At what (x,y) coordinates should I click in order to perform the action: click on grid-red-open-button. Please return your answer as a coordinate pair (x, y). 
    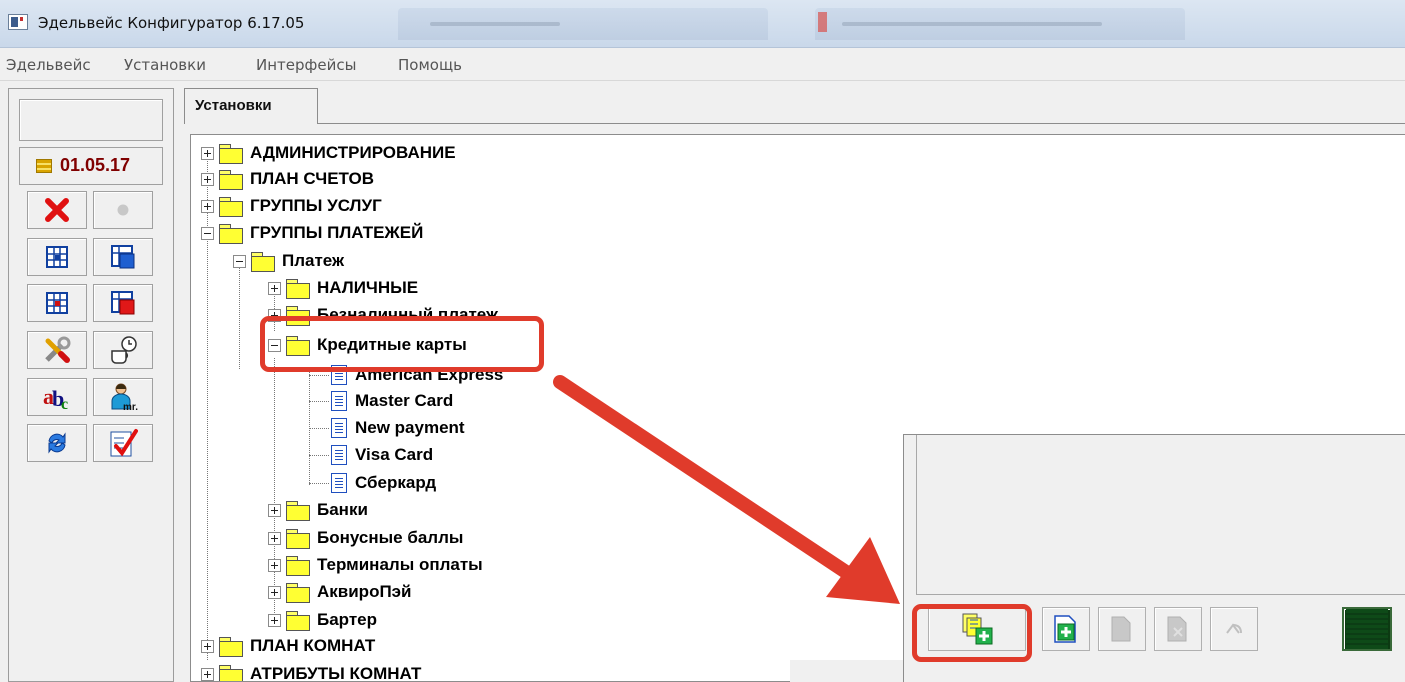
    Looking at the image, I should click on (123, 303).